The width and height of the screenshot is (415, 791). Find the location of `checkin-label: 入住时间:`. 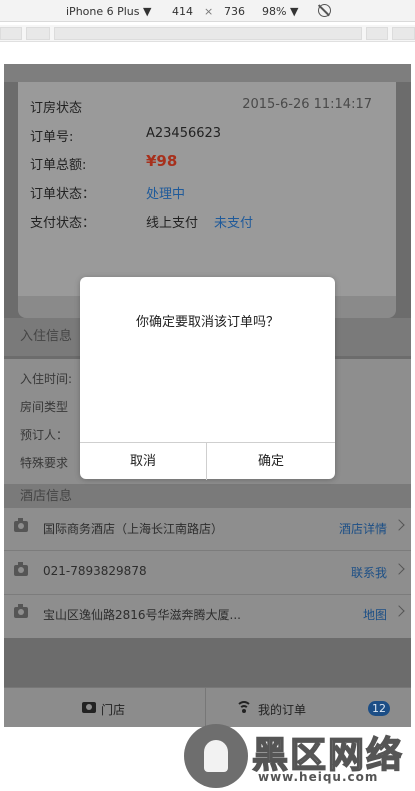

checkin-label: 入住时间: is located at coordinates (46, 379).